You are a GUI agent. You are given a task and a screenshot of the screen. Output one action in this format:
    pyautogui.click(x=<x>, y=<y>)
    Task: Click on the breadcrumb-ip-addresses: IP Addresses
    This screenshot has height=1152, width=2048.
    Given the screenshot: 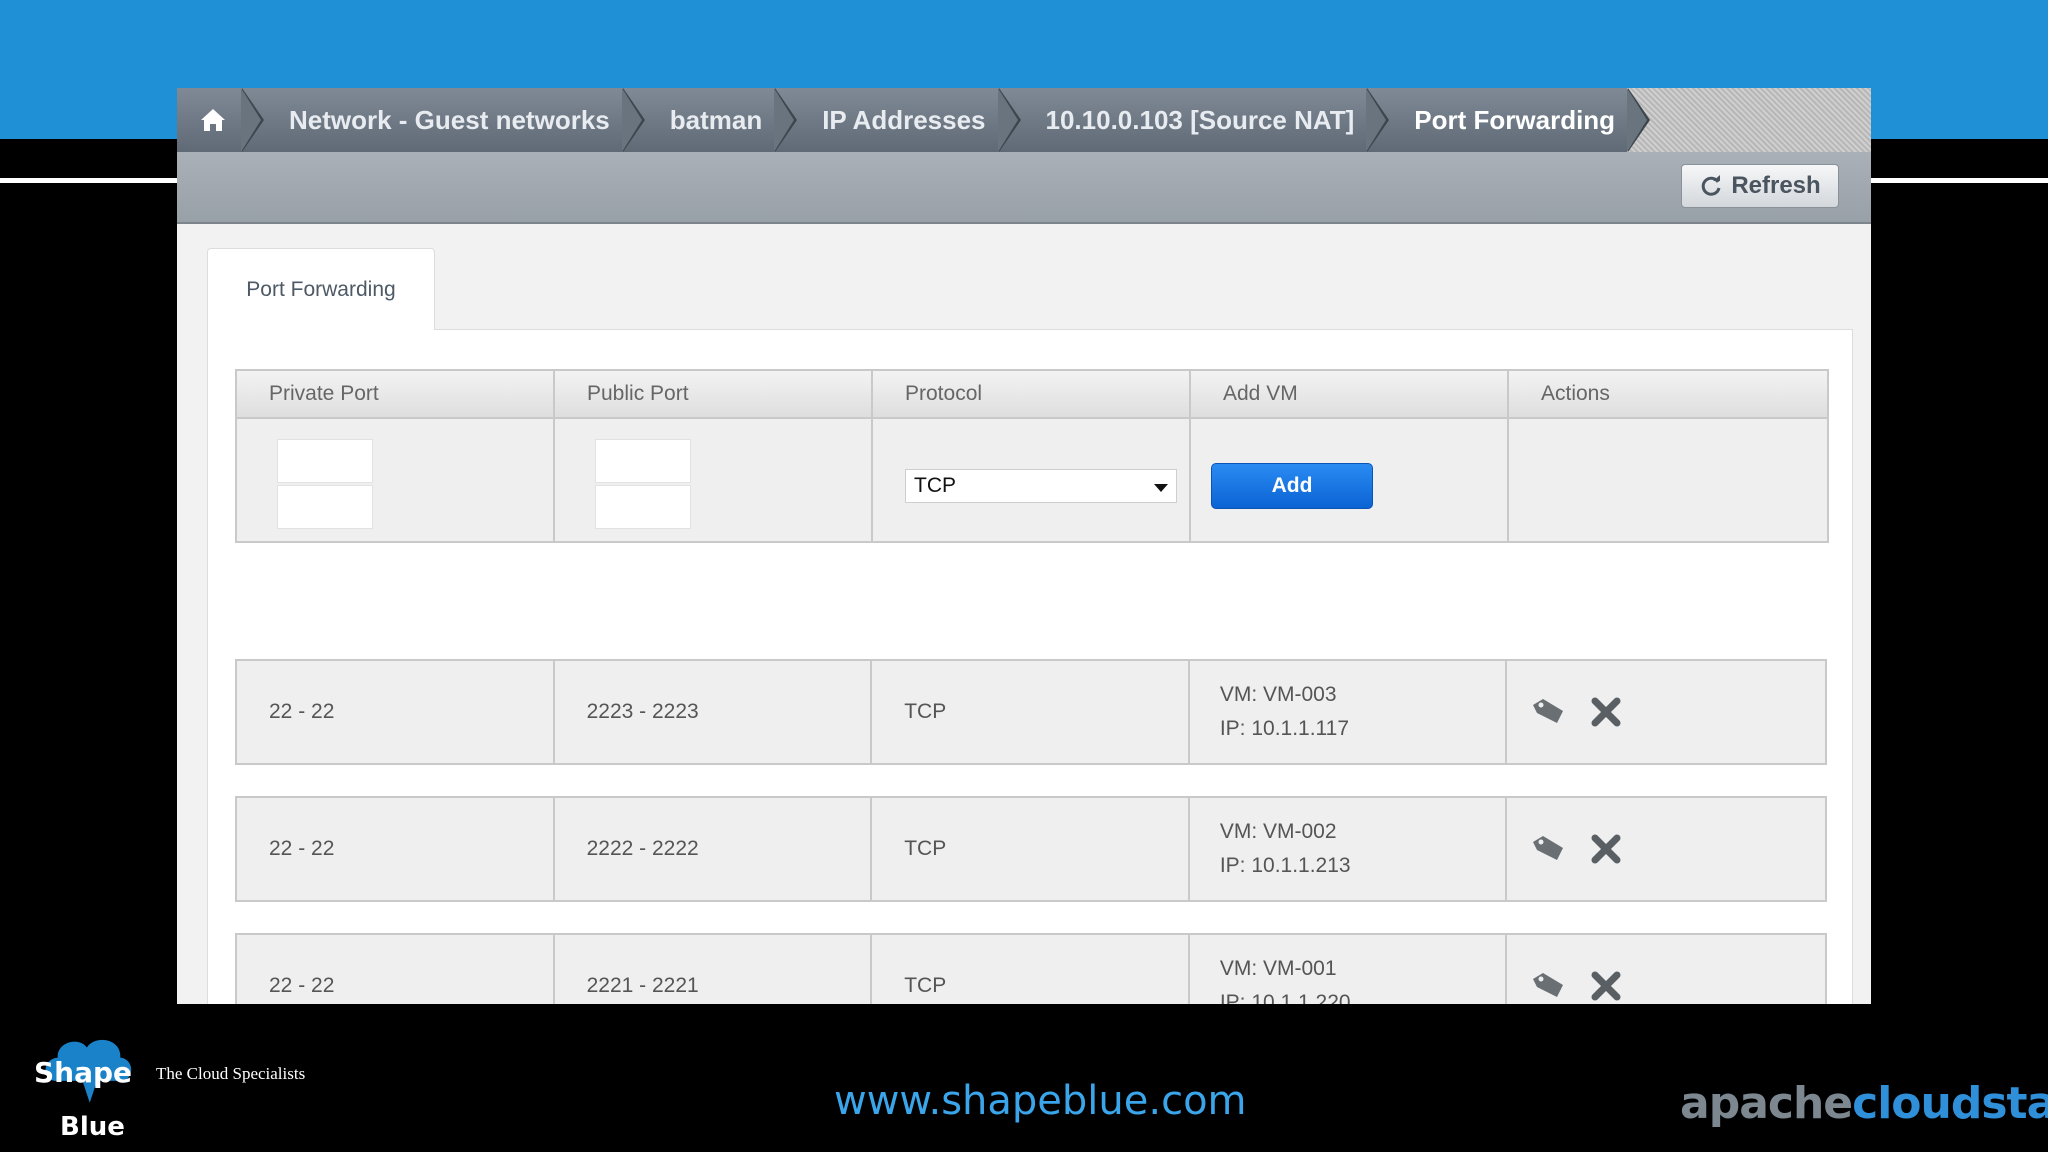 What is the action you would take?
    pyautogui.click(x=897, y=120)
    